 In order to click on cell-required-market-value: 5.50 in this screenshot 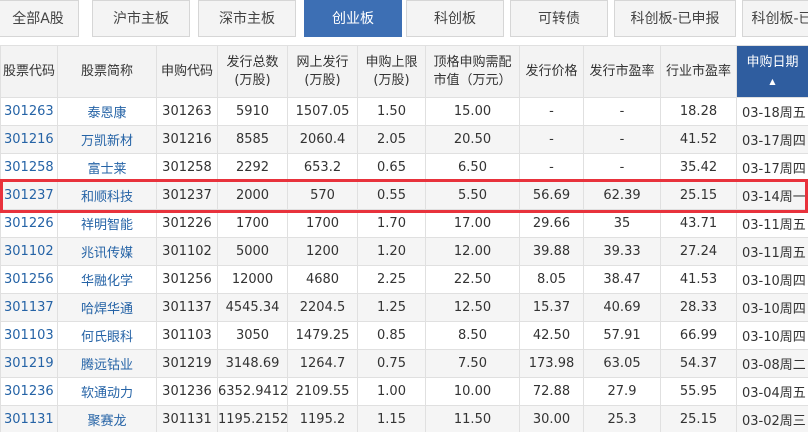, I will do `click(472, 195)`.